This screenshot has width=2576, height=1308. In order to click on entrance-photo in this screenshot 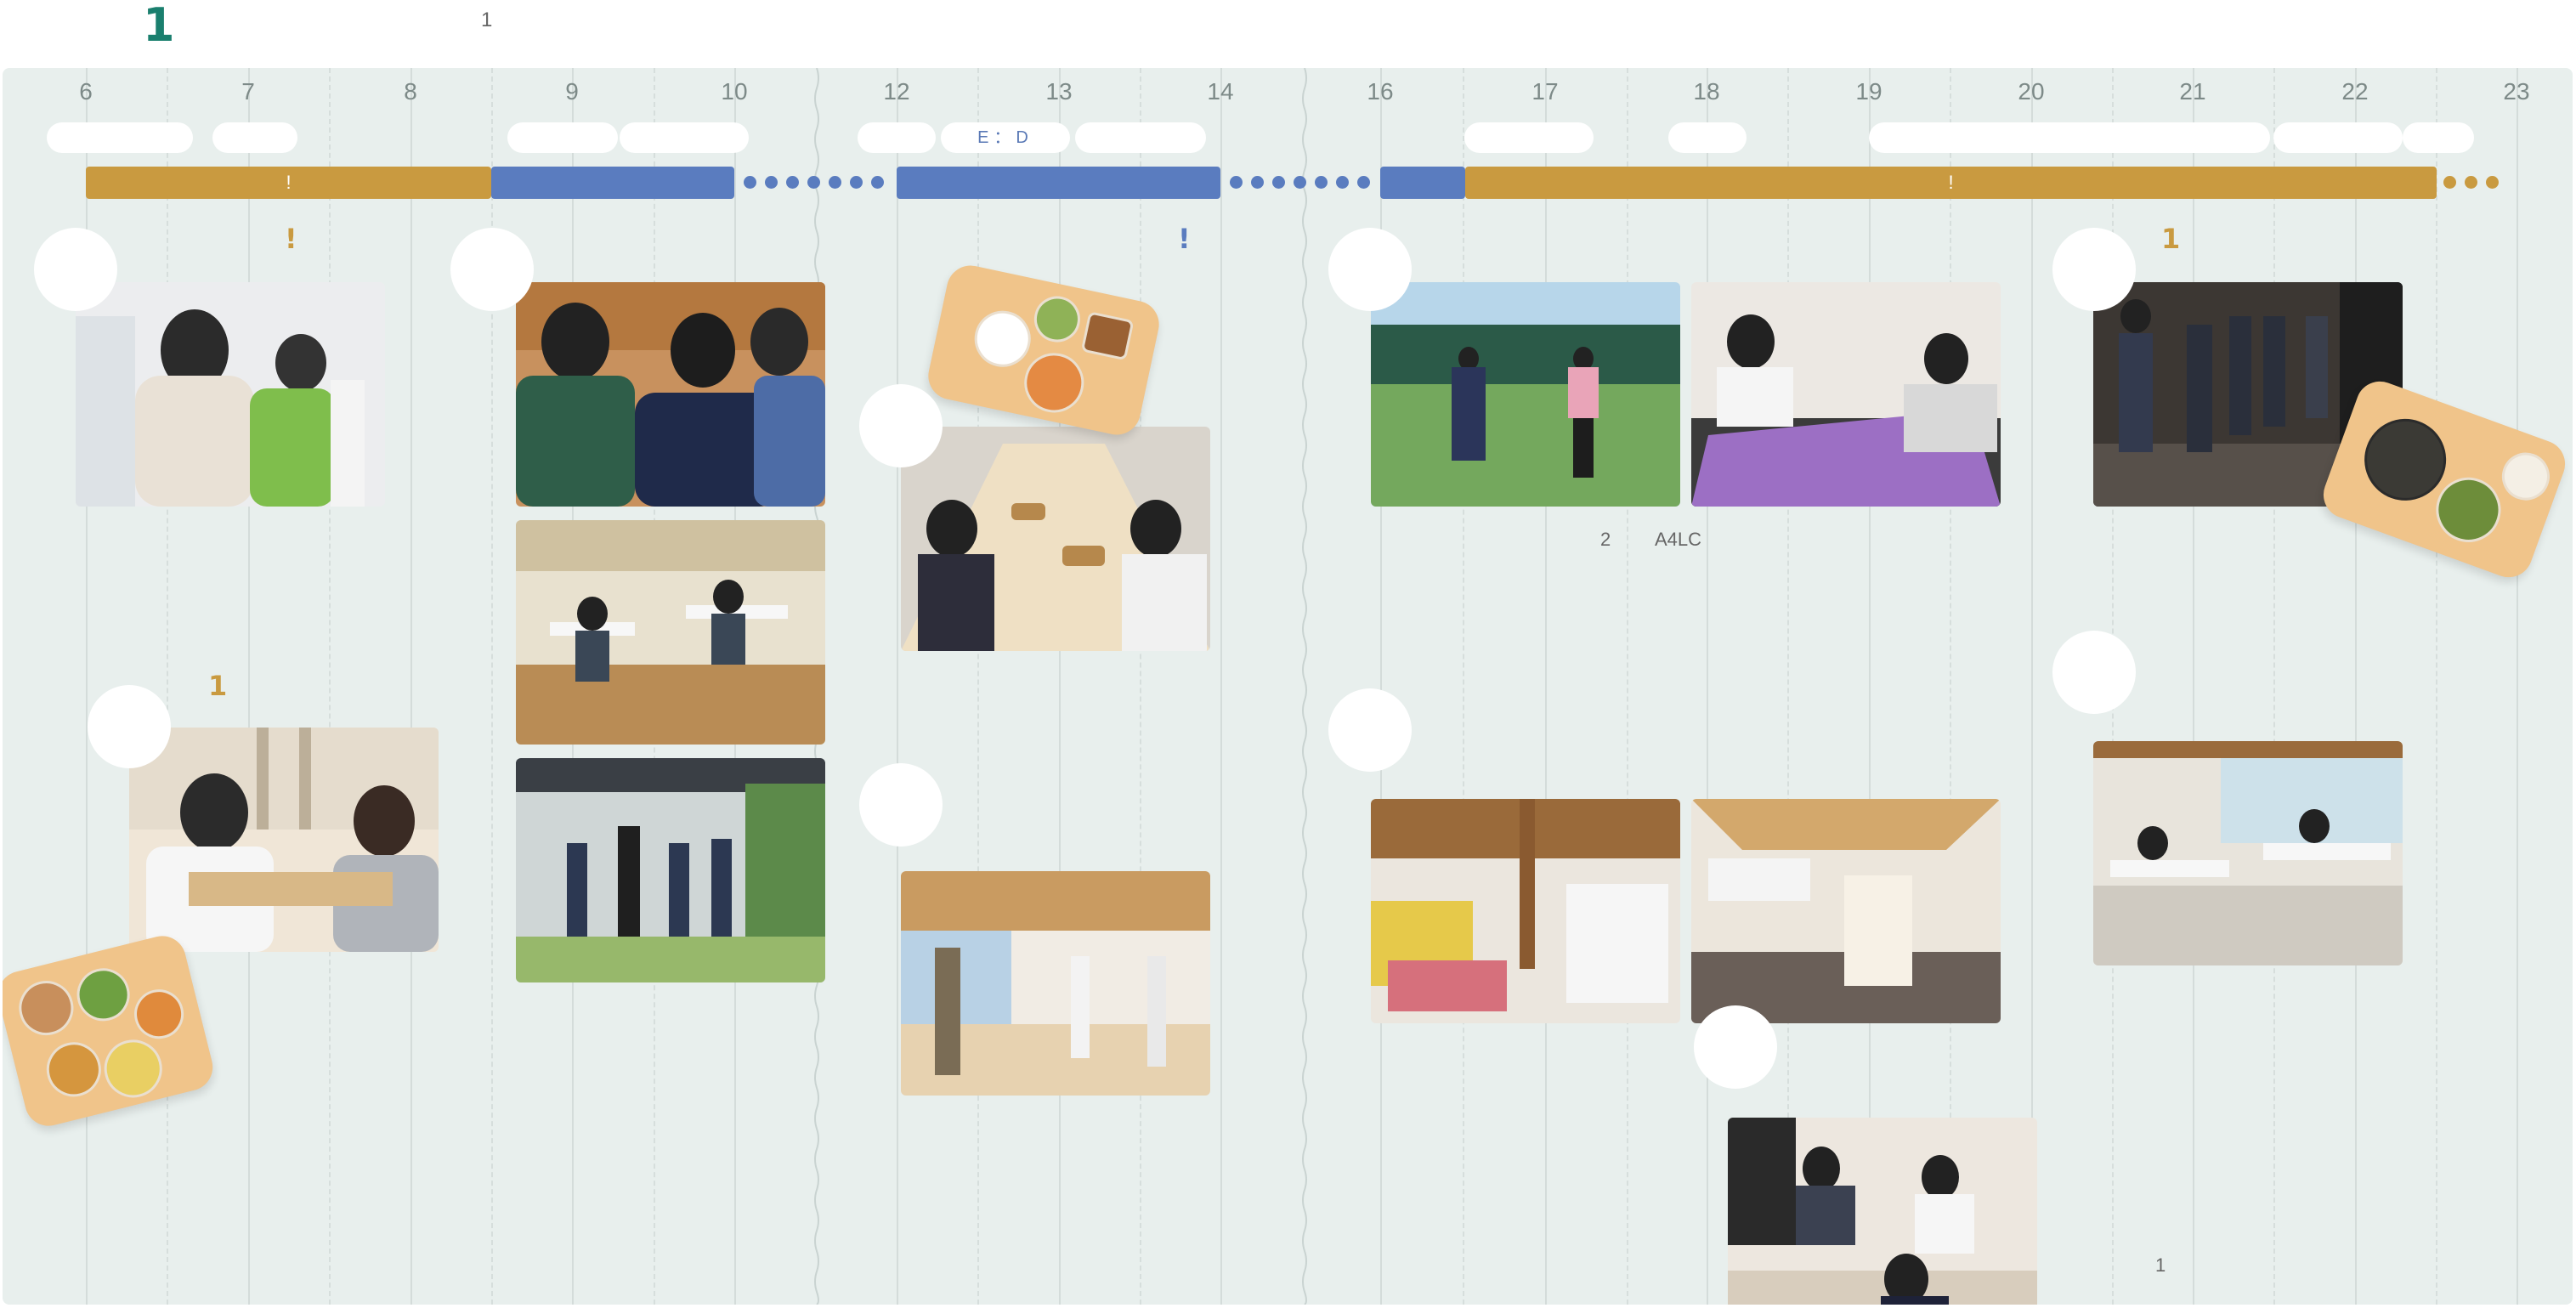, I will do `click(670, 870)`.